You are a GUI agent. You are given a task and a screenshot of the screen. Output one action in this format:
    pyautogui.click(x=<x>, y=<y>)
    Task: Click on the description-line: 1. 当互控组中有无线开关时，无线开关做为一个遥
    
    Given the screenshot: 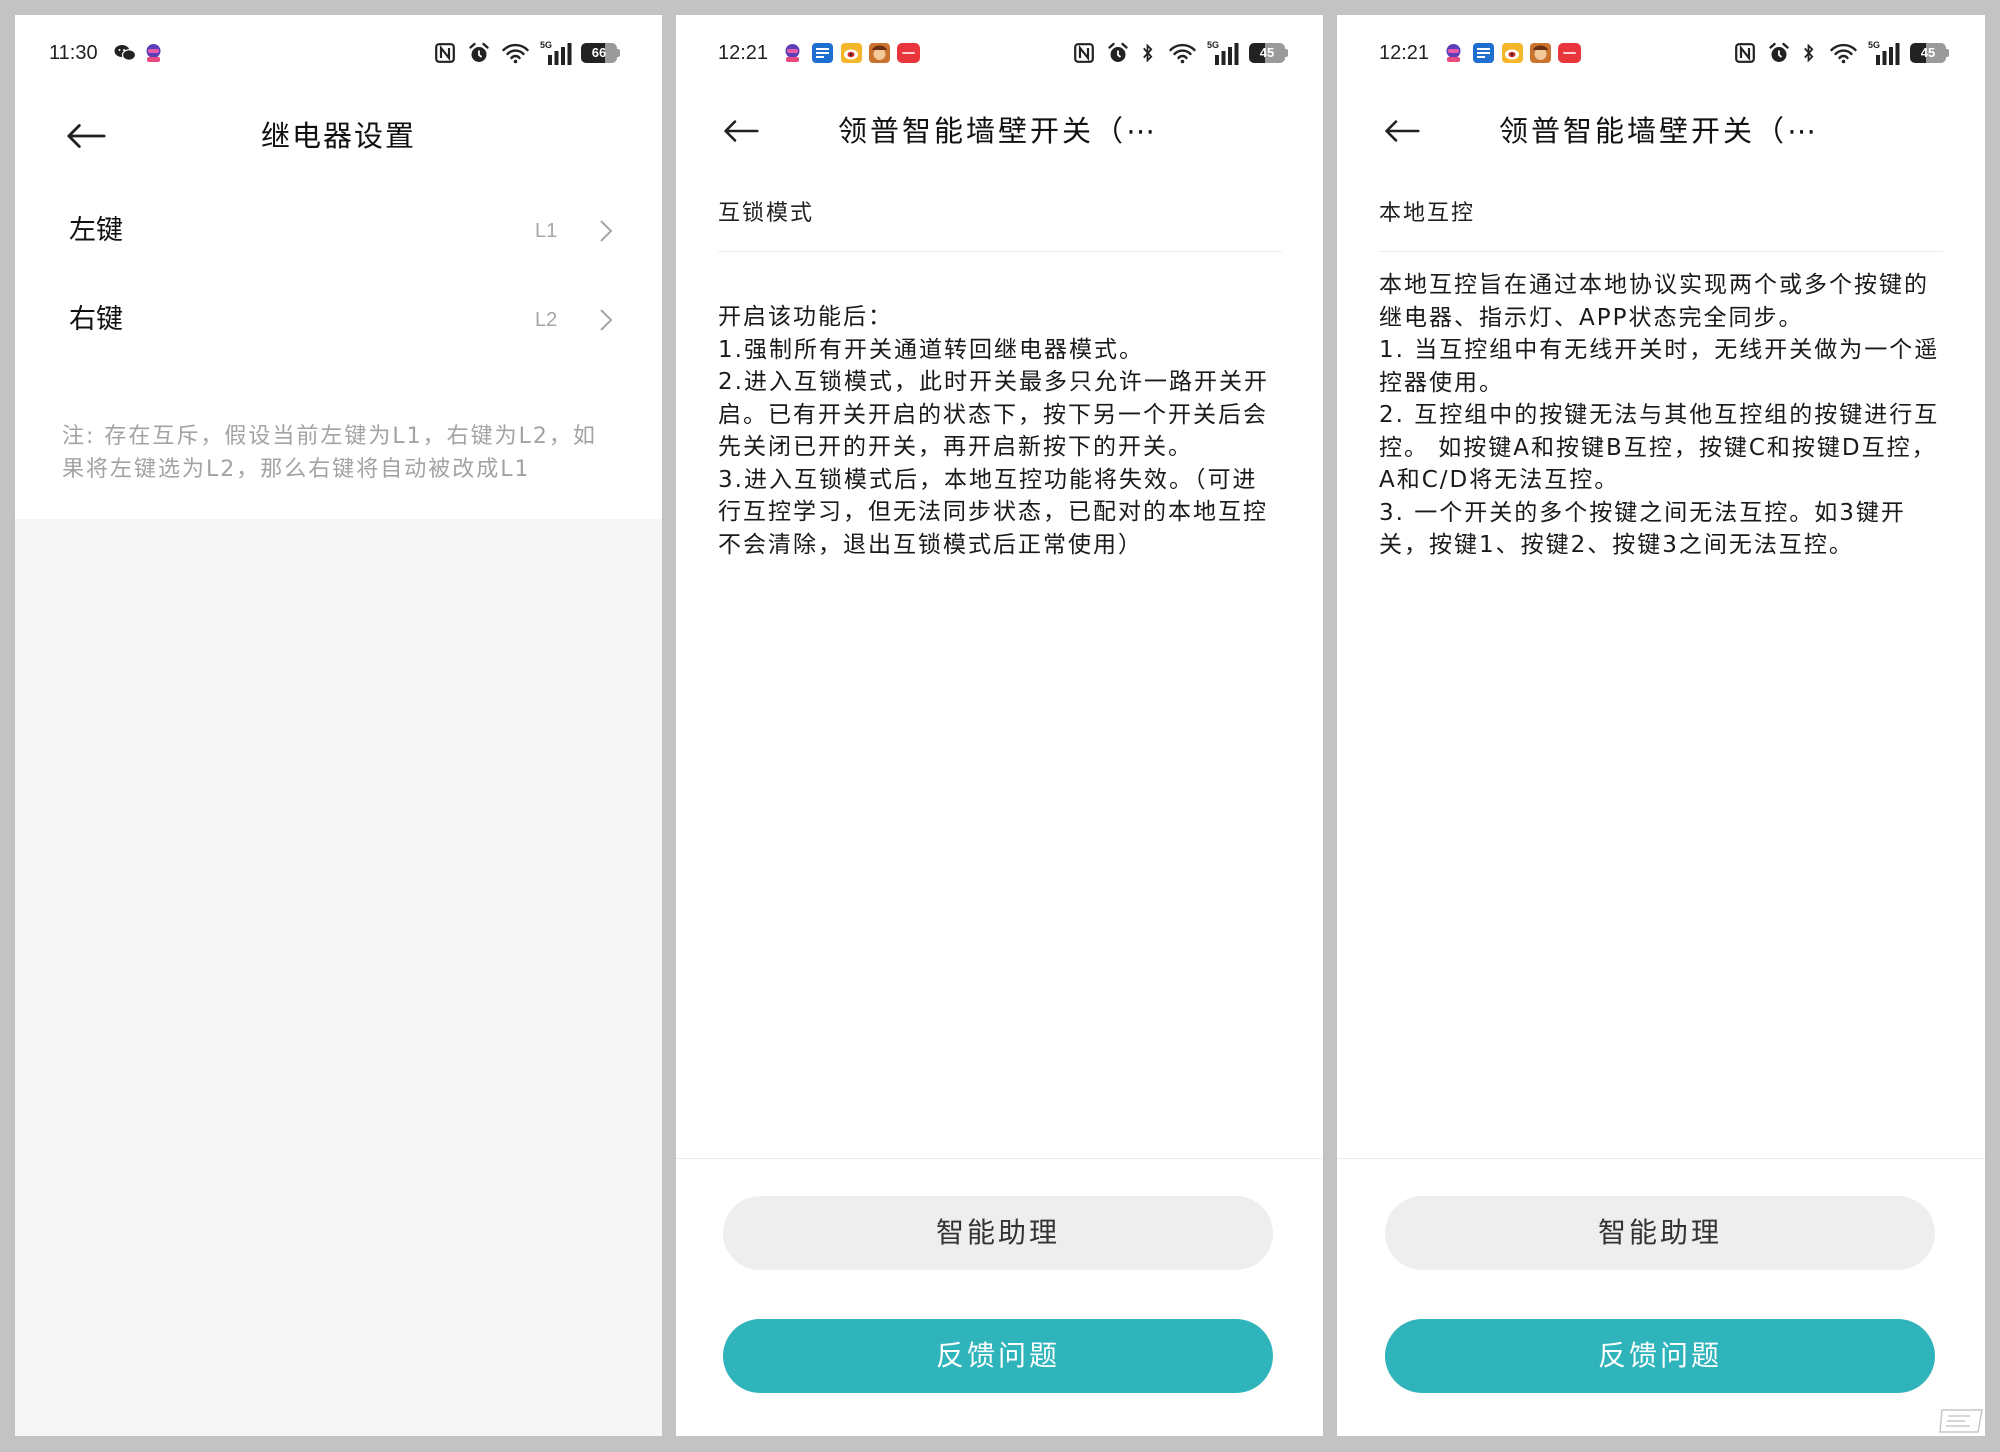 What is the action you would take?
    pyautogui.click(x=1659, y=350)
    